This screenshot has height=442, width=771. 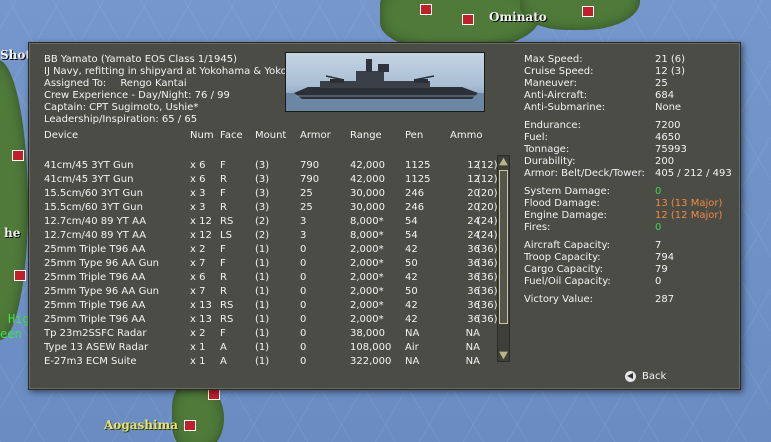 I want to click on stat-cargo-capacity: Cargo Capacity: 79, so click(x=629, y=270).